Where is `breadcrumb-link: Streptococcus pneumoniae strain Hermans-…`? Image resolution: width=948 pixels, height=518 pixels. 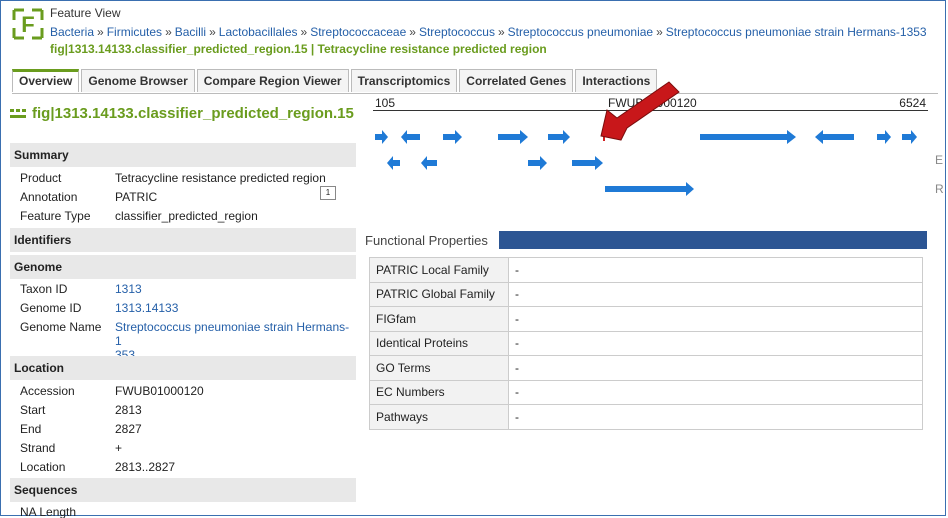
breadcrumb-link: Streptococcus pneumoniae strain Hermans-… is located at coordinates (796, 32).